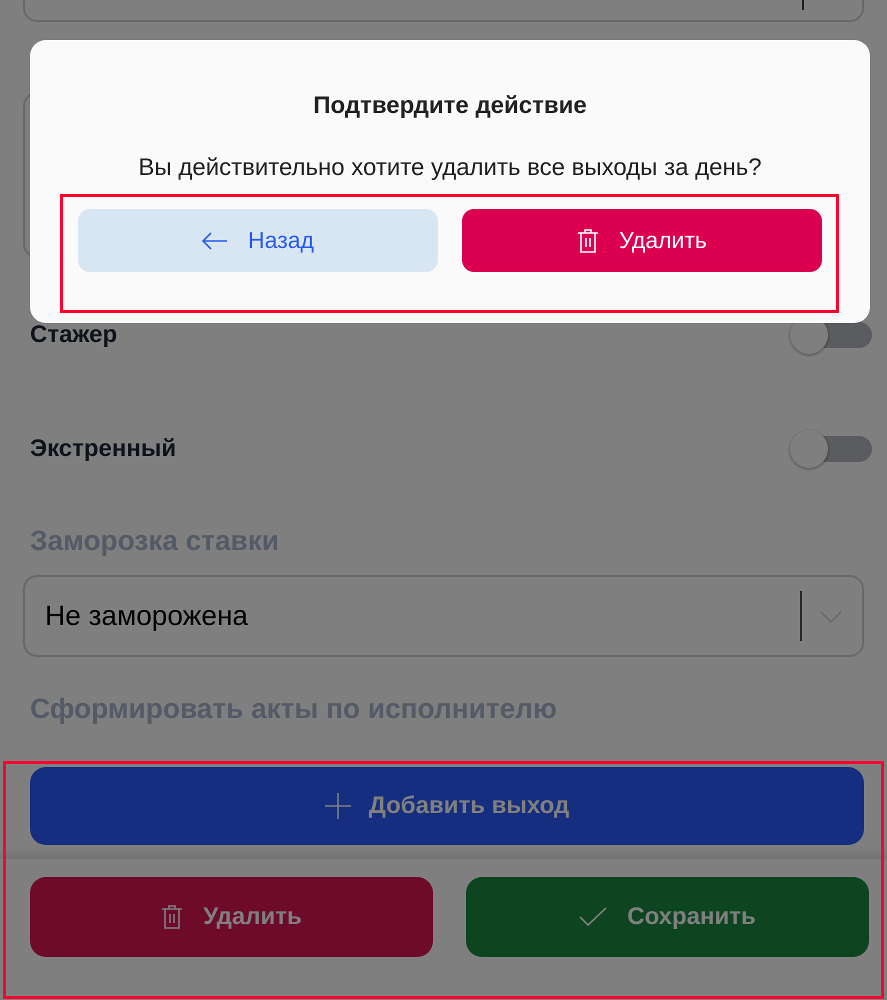  What do you see at coordinates (337, 806) in the screenshot?
I see `plus-icon` at bounding box center [337, 806].